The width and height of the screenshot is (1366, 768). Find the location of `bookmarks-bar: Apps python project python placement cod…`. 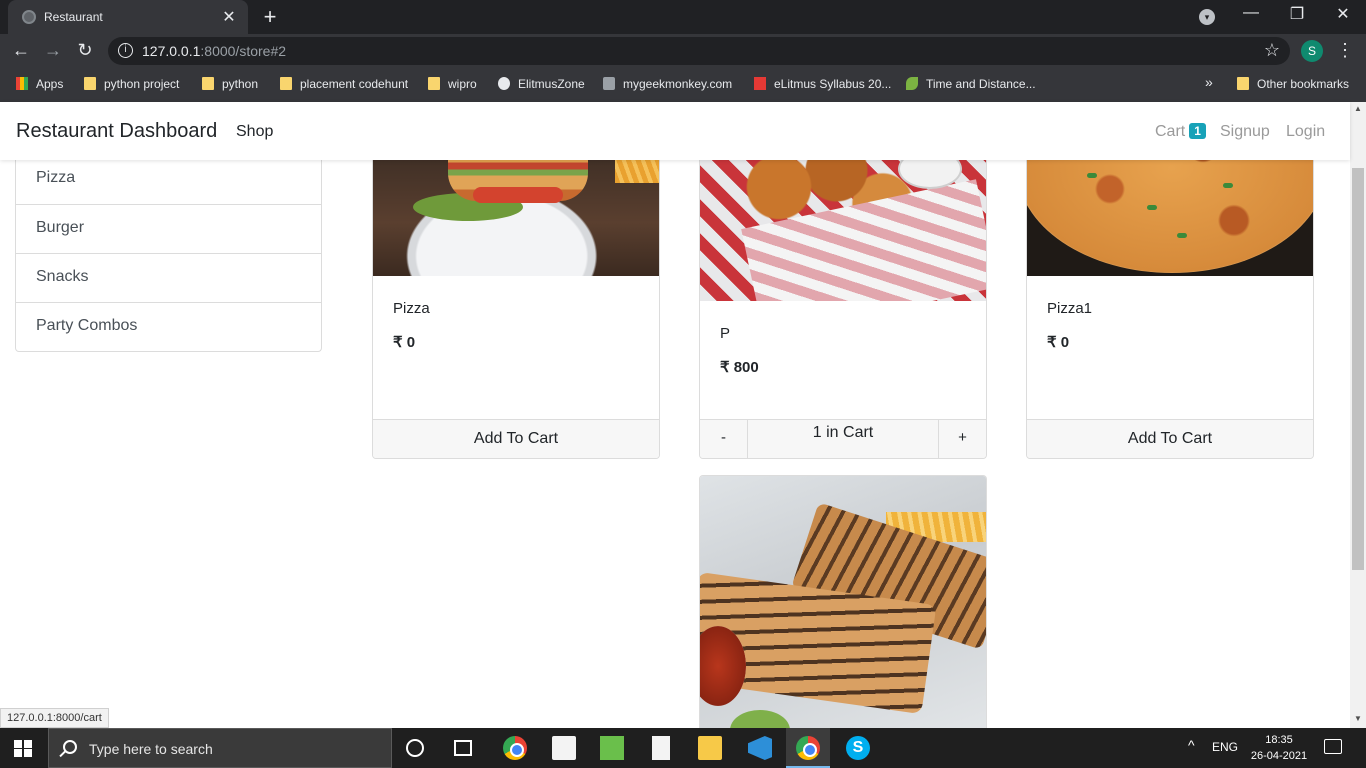

bookmarks-bar: Apps python project python placement cod… is located at coordinates (683, 85).